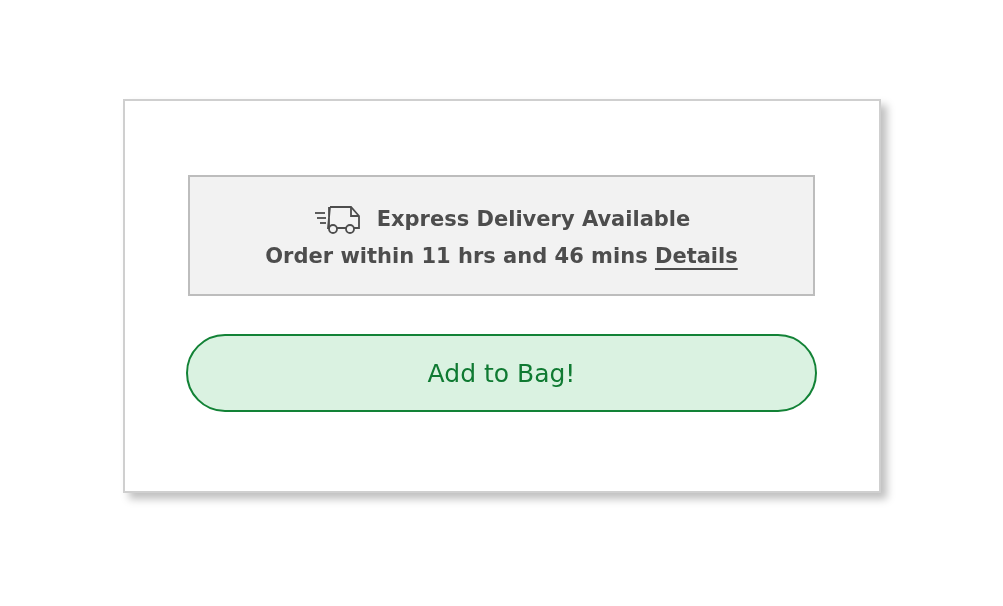 The width and height of the screenshot is (1003, 606). Describe the element at coordinates (501, 255) in the screenshot. I see `order-deadline-text: Order within 11 hrs and 46 mins Details` at that location.